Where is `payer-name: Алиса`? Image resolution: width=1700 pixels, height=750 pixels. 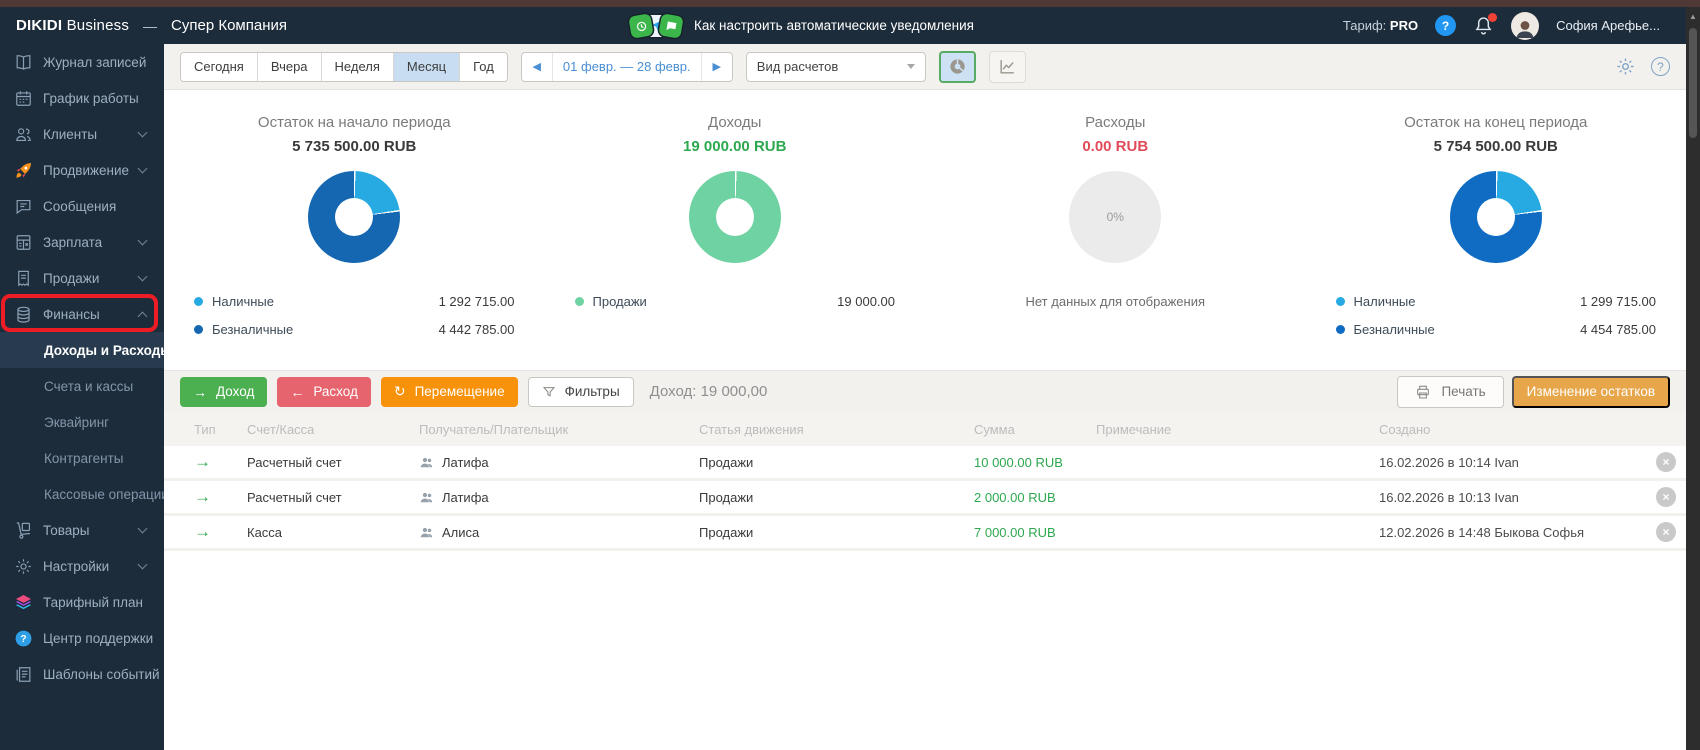
payer-name: Алиса is located at coordinates (461, 532).